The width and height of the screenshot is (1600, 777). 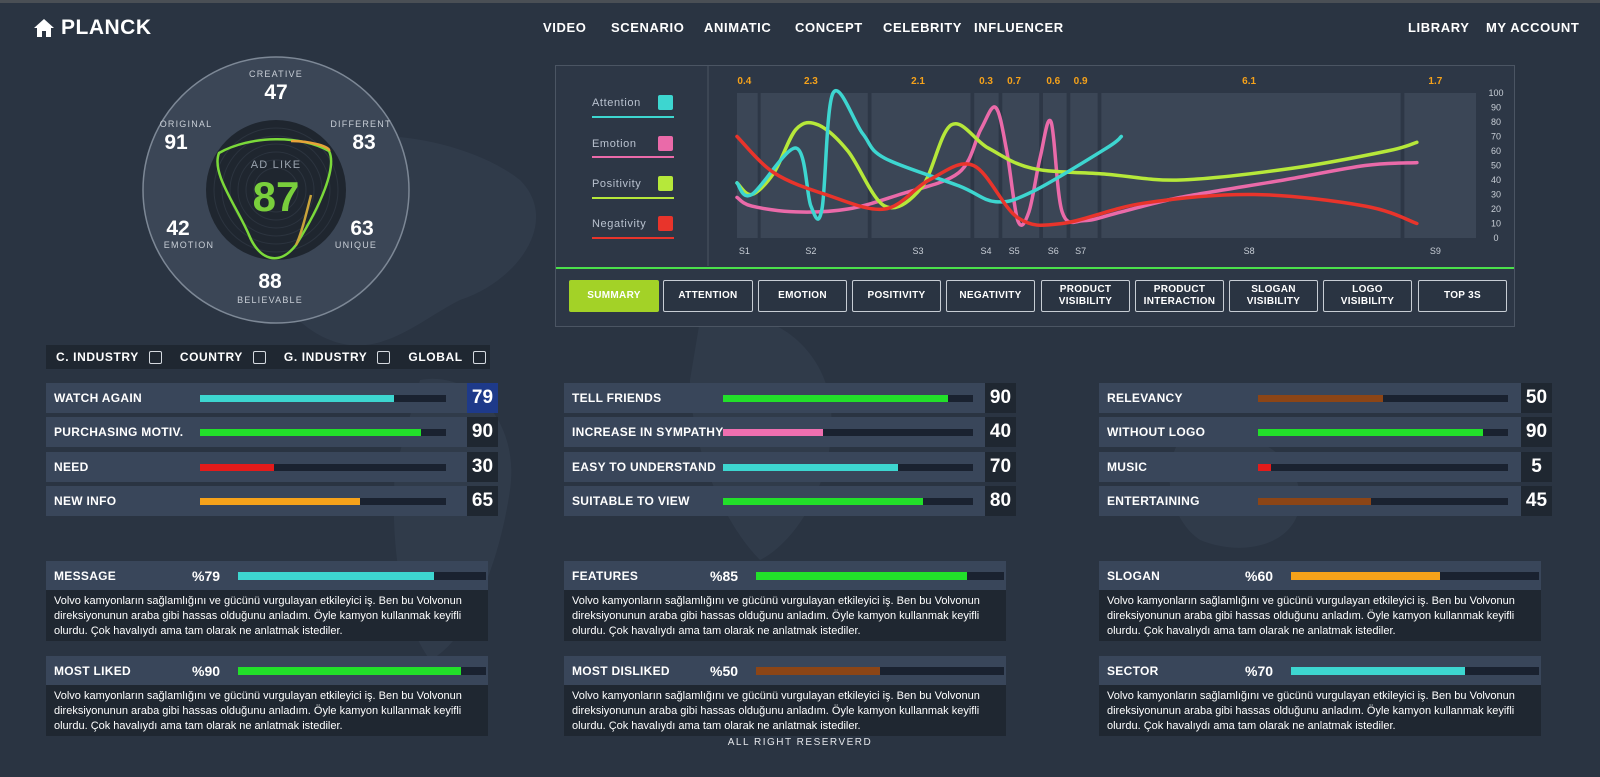 What do you see at coordinates (384, 357) in the screenshot?
I see `filter-g-industry-checkbox` at bounding box center [384, 357].